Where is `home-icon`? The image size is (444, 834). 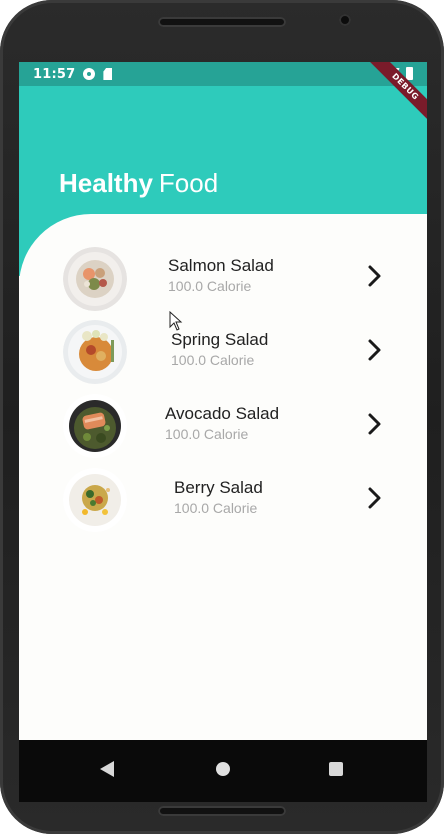
home-icon is located at coordinates (223, 769).